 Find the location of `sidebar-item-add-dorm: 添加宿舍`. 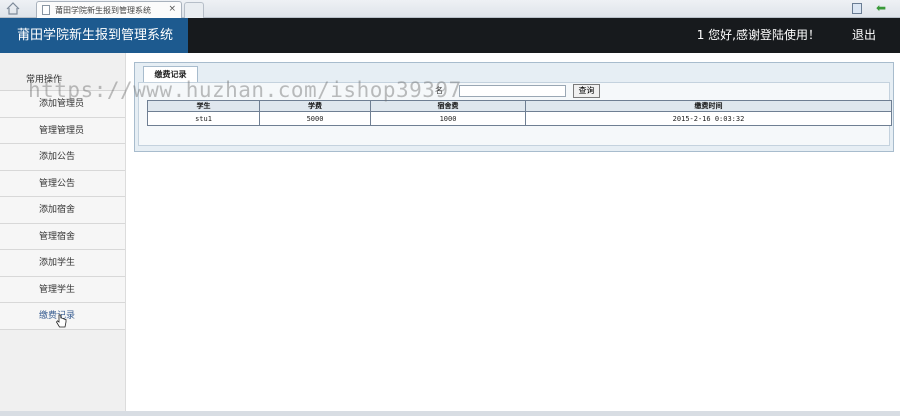

sidebar-item-add-dorm: 添加宿舍 is located at coordinates (62, 210).